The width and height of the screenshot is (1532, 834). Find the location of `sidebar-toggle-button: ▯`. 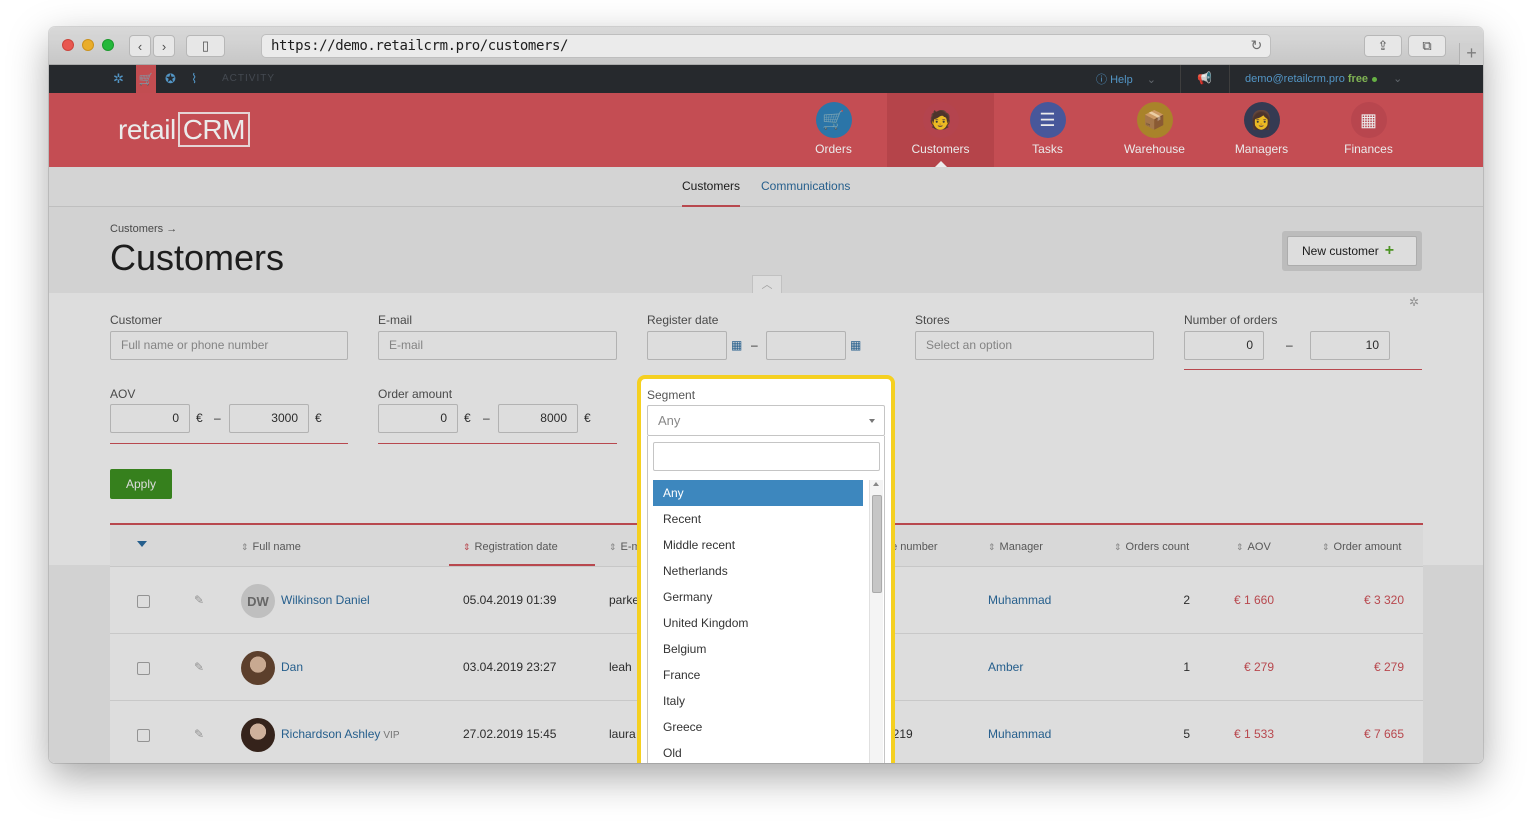

sidebar-toggle-button: ▯ is located at coordinates (205, 46).